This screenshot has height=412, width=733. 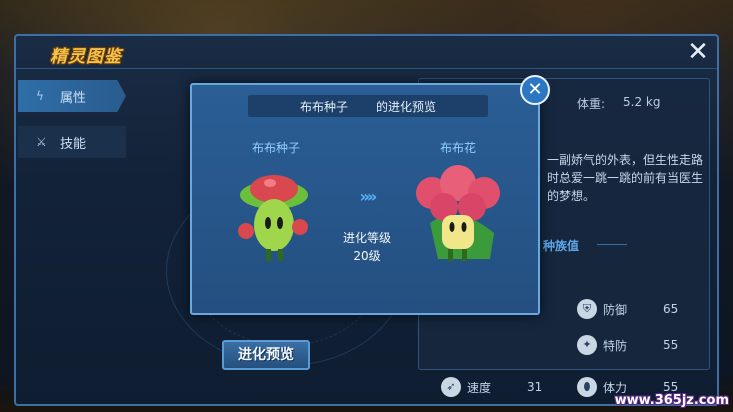 What do you see at coordinates (323, 106) in the screenshot?
I see `modal-header-pet: 布布种子` at bounding box center [323, 106].